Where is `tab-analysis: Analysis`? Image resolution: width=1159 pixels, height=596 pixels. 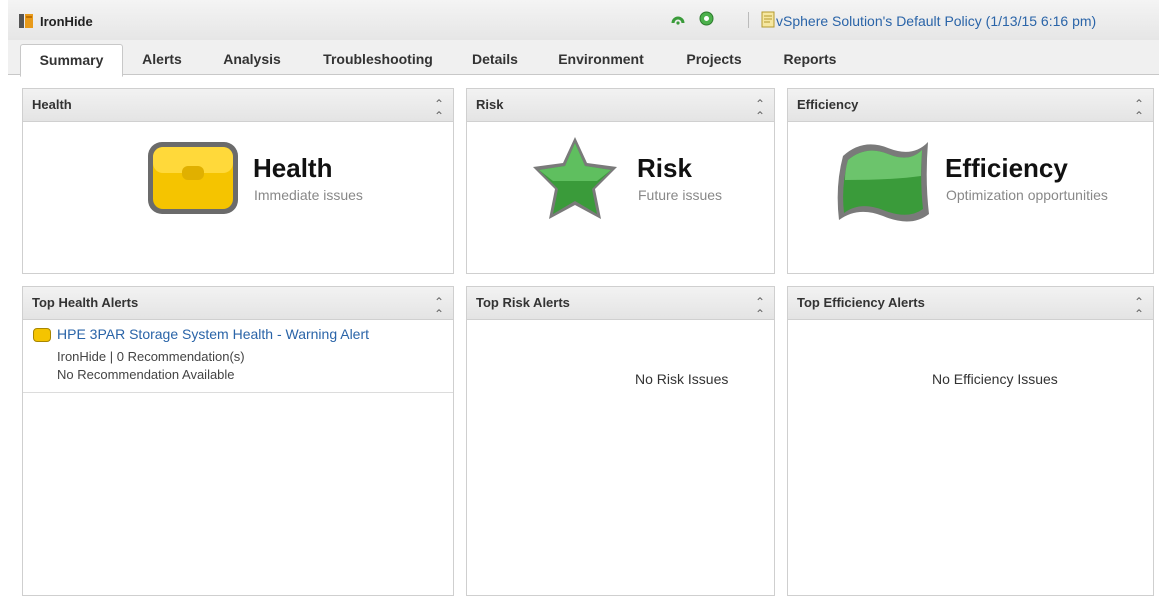 tab-analysis: Analysis is located at coordinates (252, 59).